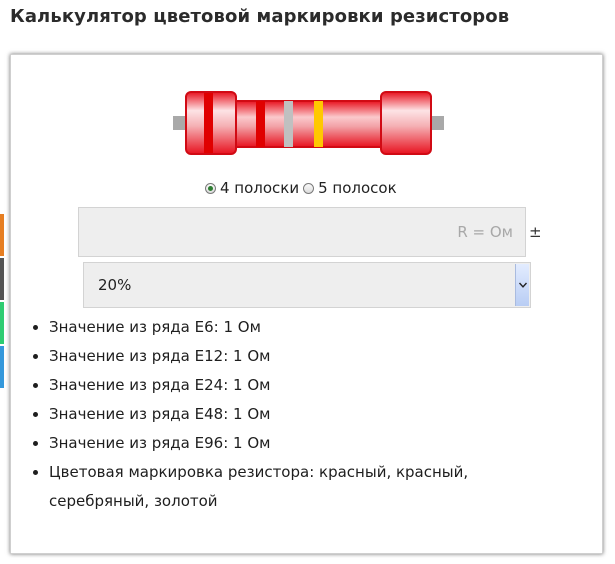 This screenshot has height=564, width=615. What do you see at coordinates (522, 285) in the screenshot?
I see `chevron-down-icon` at bounding box center [522, 285].